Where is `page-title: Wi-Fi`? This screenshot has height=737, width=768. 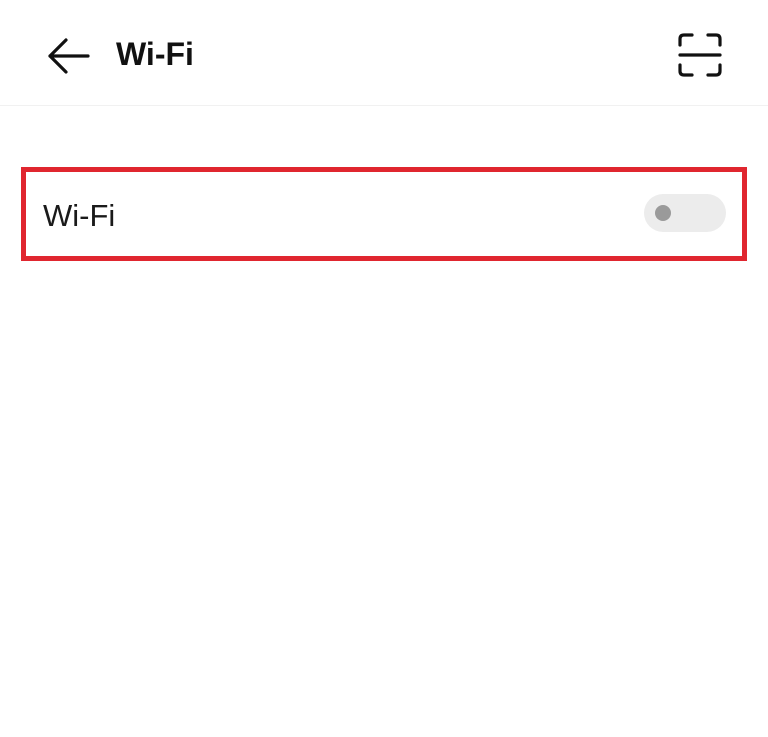
page-title: Wi-Fi is located at coordinates (155, 54).